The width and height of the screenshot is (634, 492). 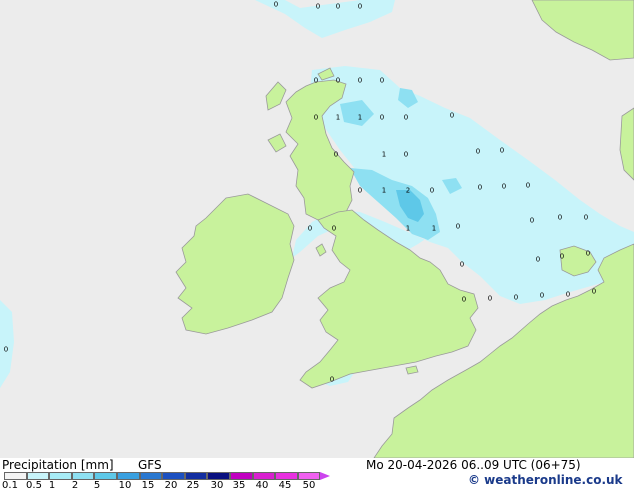 What do you see at coordinates (34, 485) in the screenshot?
I see `legend-tick-label: 0.5` at bounding box center [34, 485].